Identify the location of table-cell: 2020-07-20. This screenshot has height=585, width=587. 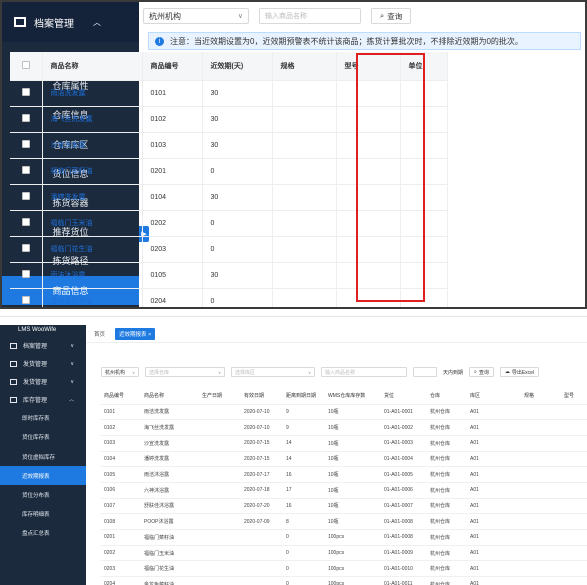
(262, 506).